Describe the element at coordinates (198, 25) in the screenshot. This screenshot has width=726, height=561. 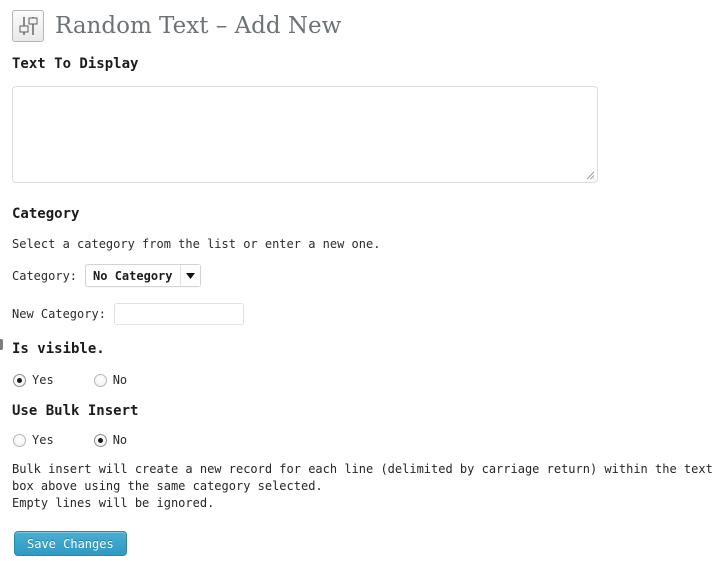
I see `page-title: Random Text – Add New` at that location.